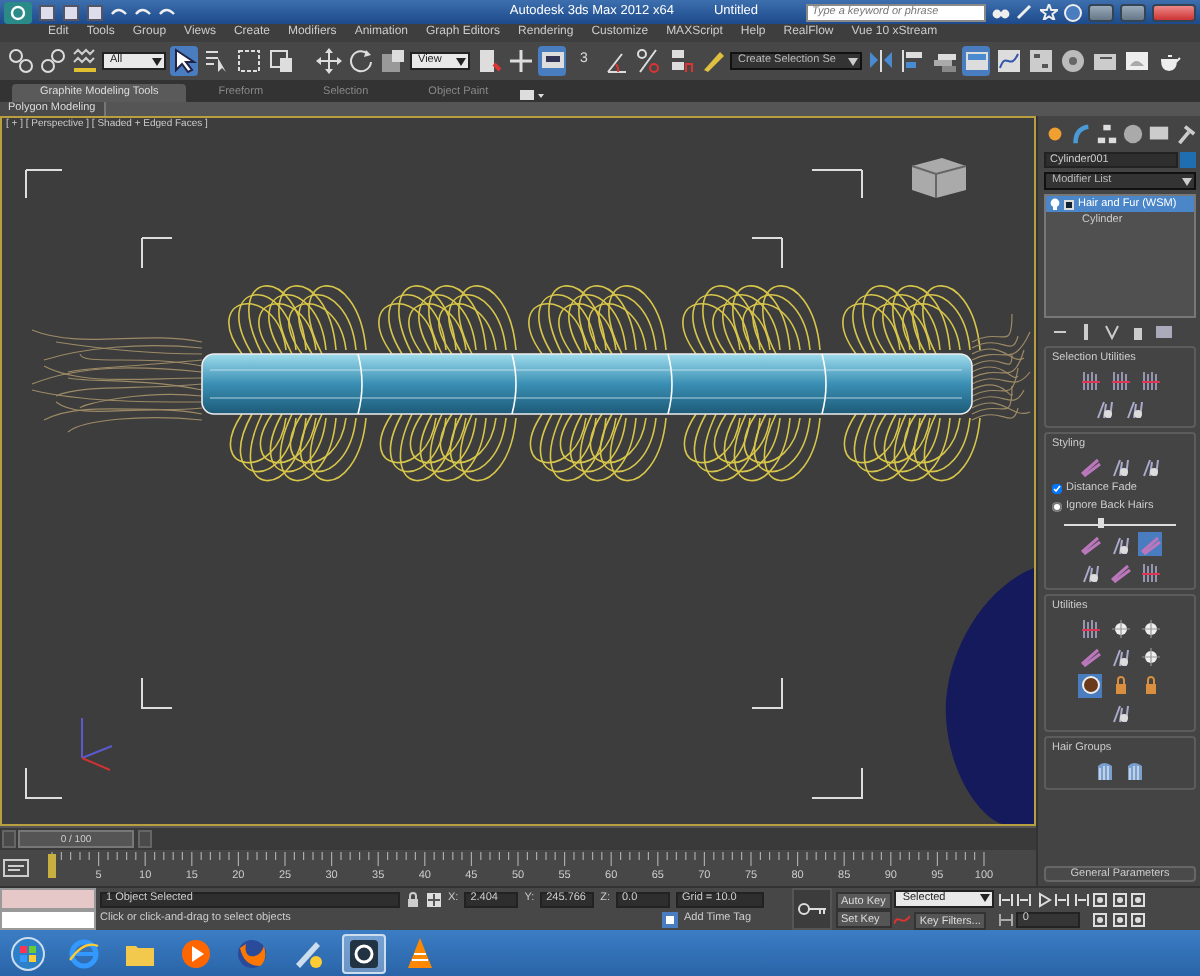  I want to click on hierarchy-icon, so click(1107, 134).